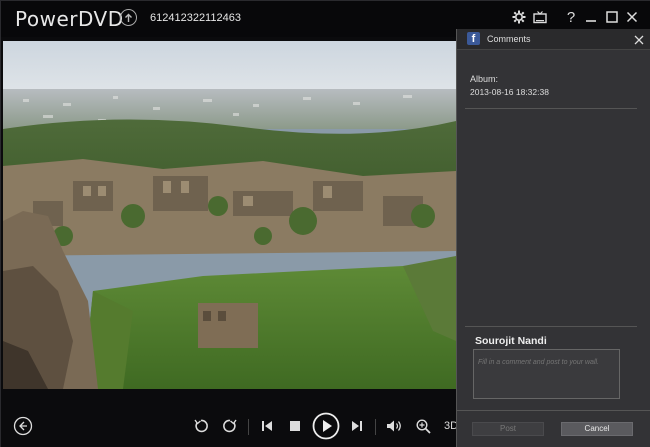  Describe the element at coordinates (553, 39) in the screenshot. I see `panel-header: f Comments` at that location.